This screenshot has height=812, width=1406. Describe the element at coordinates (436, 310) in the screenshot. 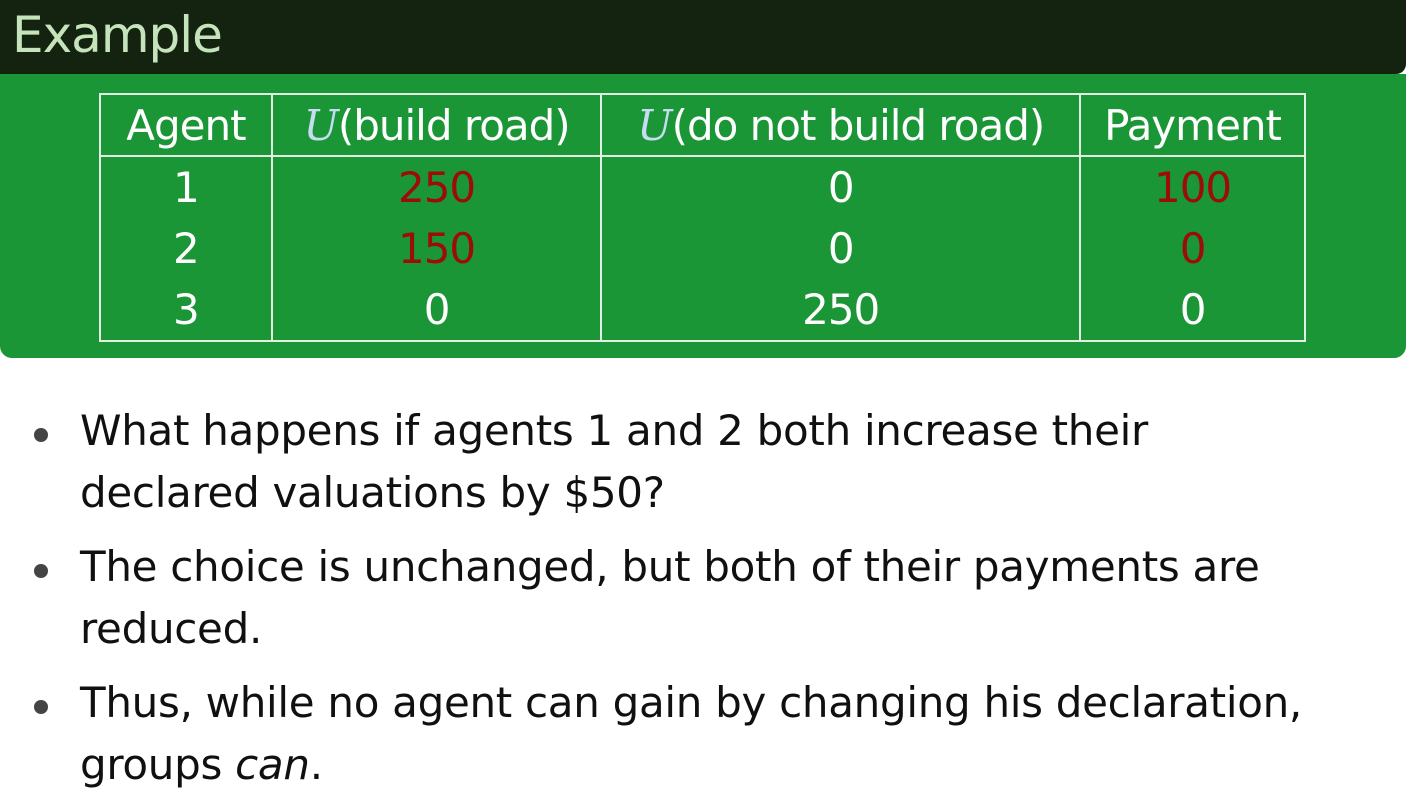

I see `cell-u-build: 0` at that location.